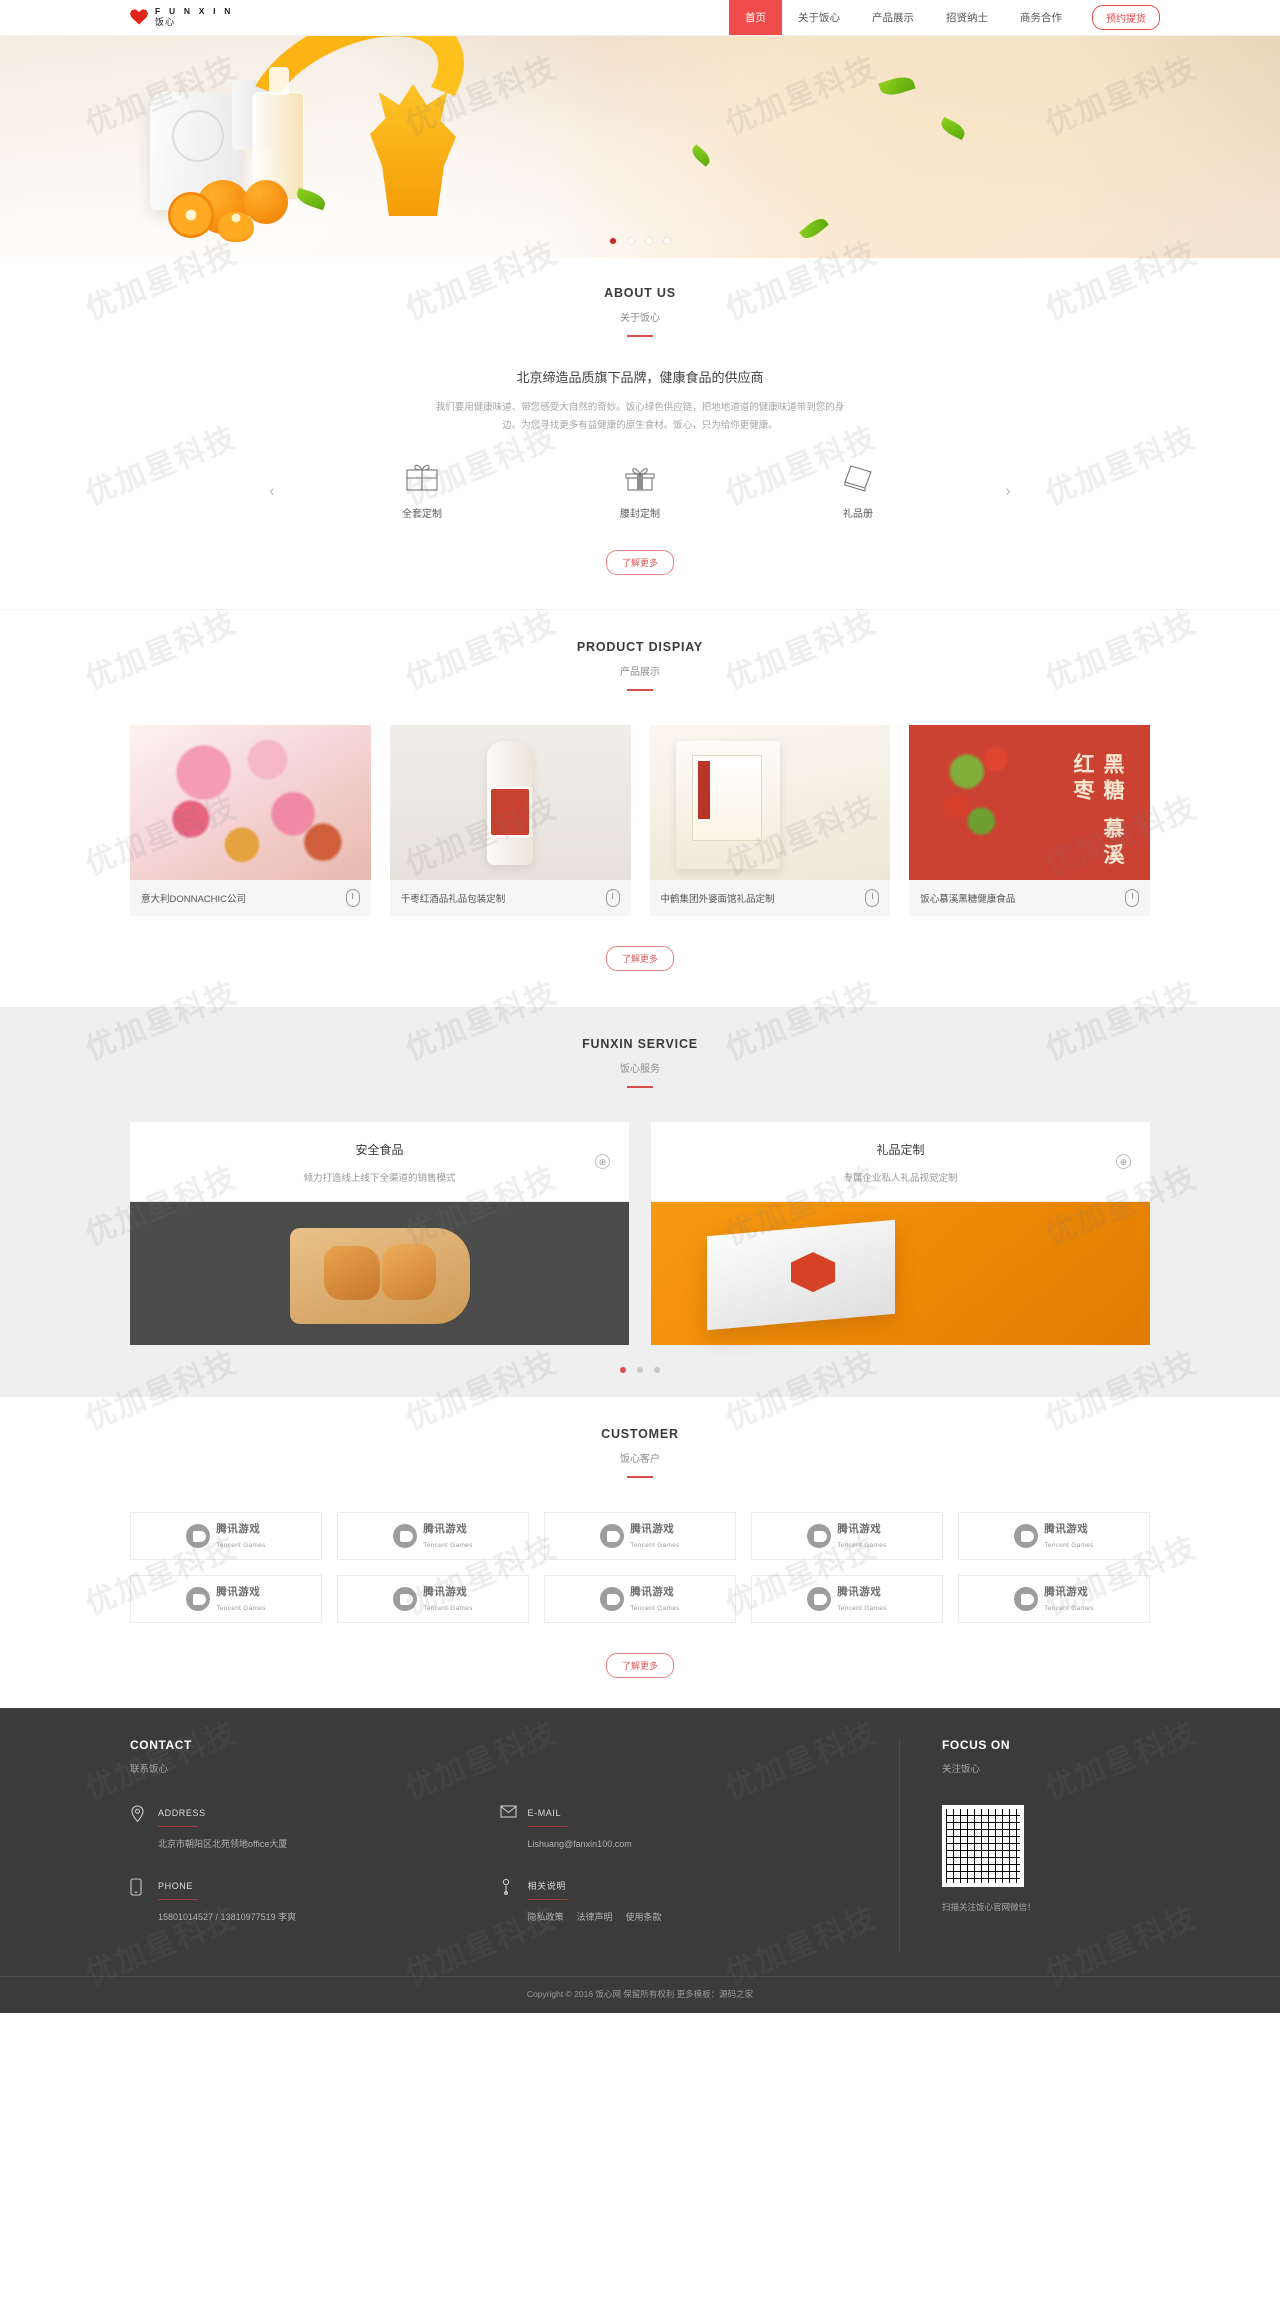 This screenshot has height=2300, width=1280. I want to click on envelope-icon, so click(508, 1814).